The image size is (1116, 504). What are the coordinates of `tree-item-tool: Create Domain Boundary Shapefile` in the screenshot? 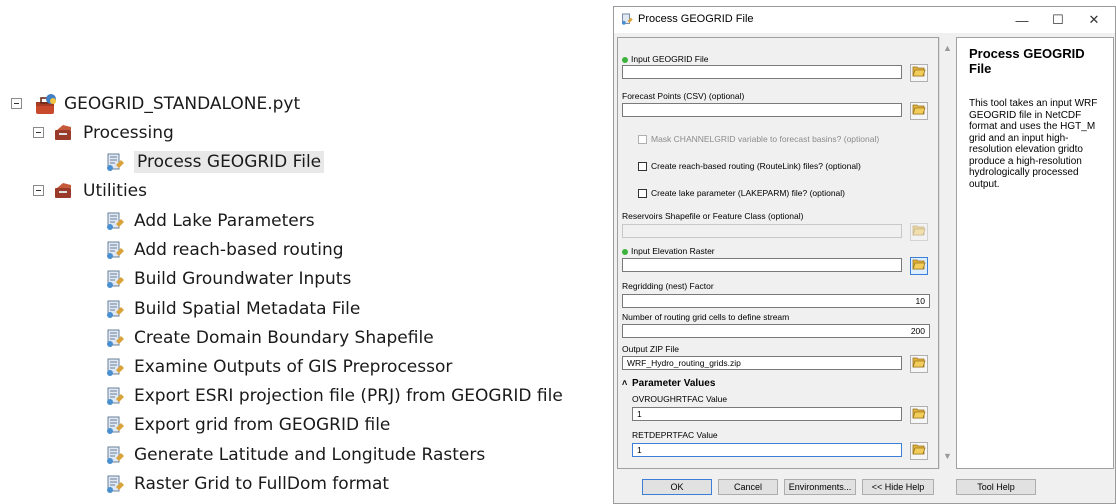 It's located at (269, 338).